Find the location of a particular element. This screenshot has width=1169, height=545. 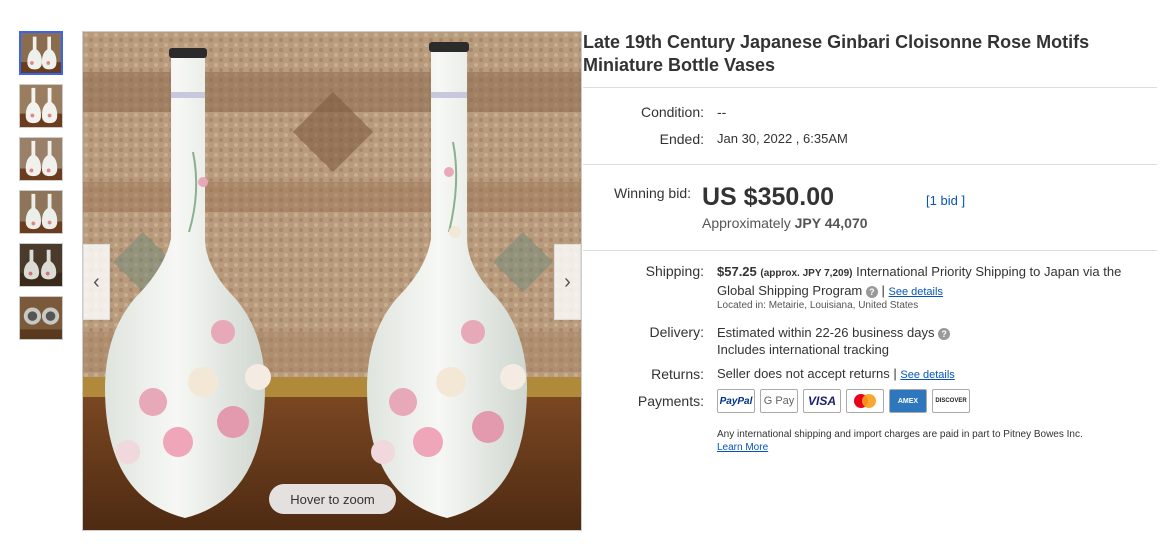

divider-bottom is located at coordinates (870, 250).